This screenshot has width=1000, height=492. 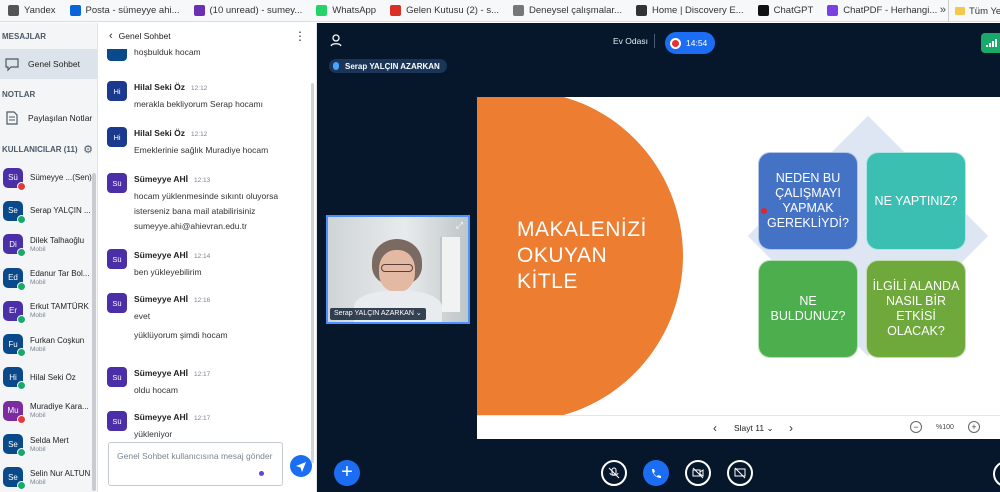 I want to click on slide-title: MAKALENİZİ OKUYAN KİTLE, so click(x=582, y=256).